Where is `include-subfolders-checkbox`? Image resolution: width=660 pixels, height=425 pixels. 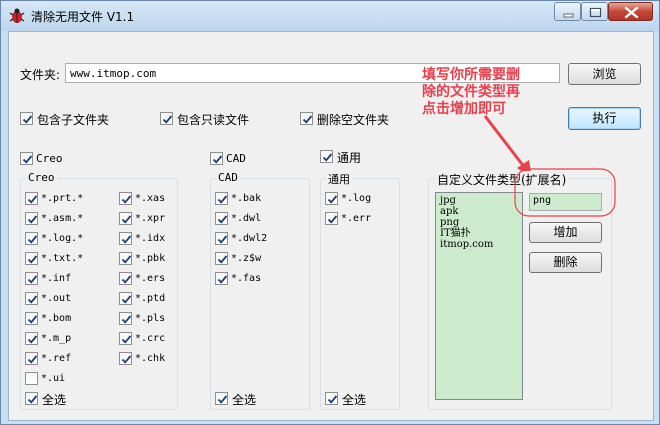
include-subfolders-checkbox is located at coordinates (26, 118).